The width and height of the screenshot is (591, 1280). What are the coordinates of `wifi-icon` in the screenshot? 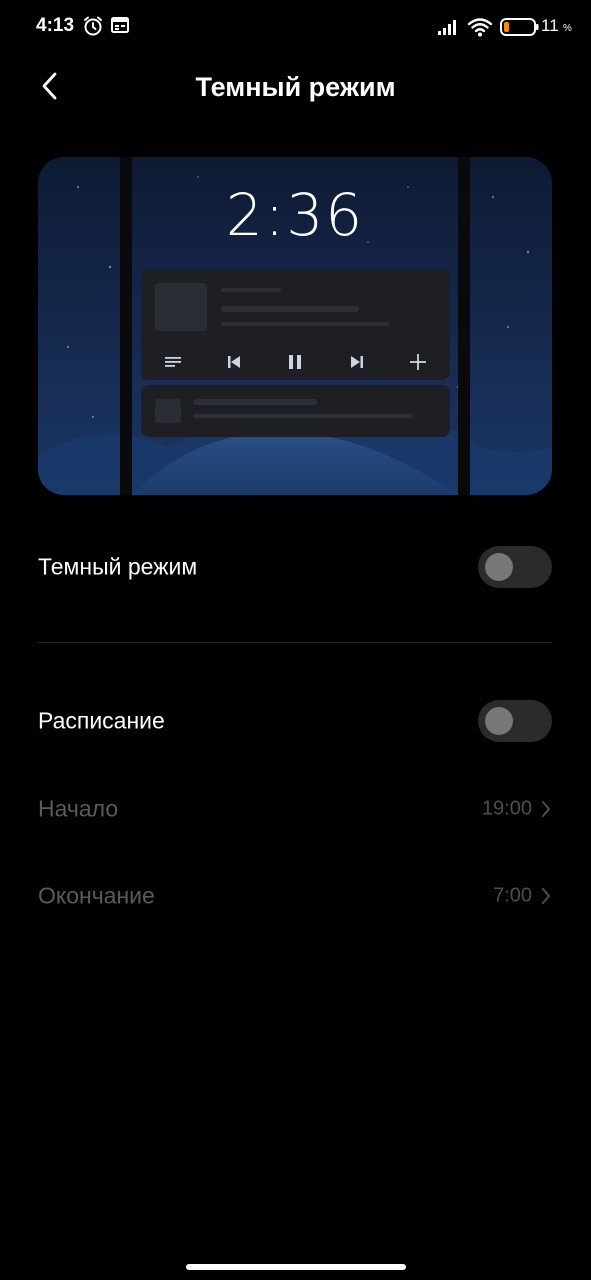 It's located at (480, 29).